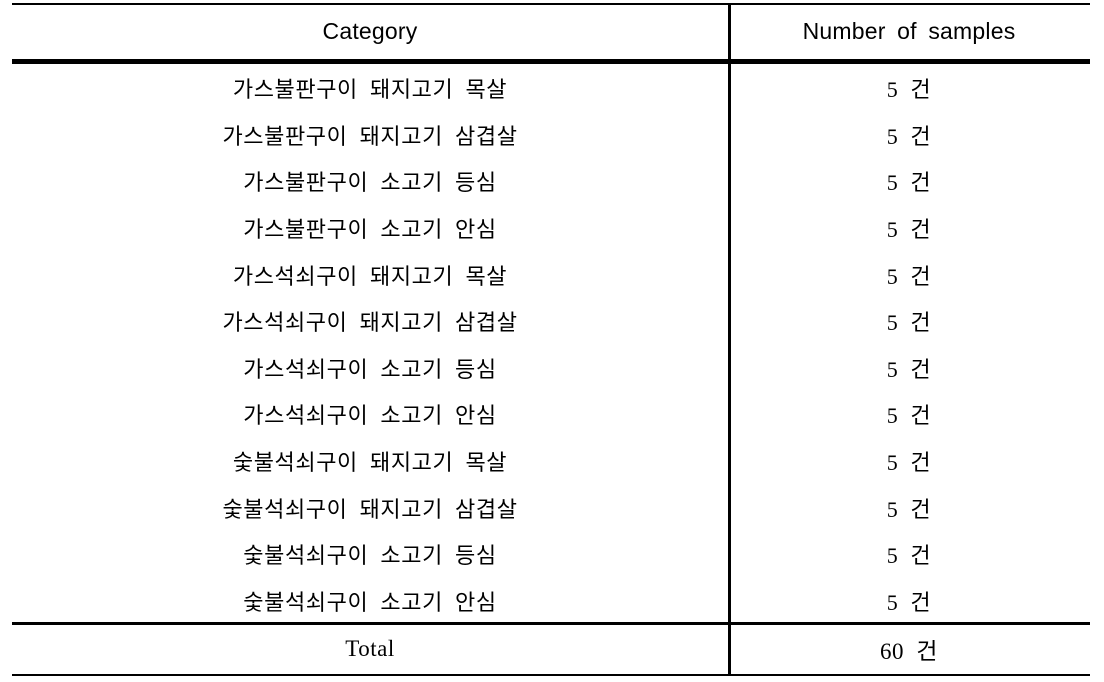  I want to click on cell-category: 가스불판구이 소고기 등심, so click(370, 183).